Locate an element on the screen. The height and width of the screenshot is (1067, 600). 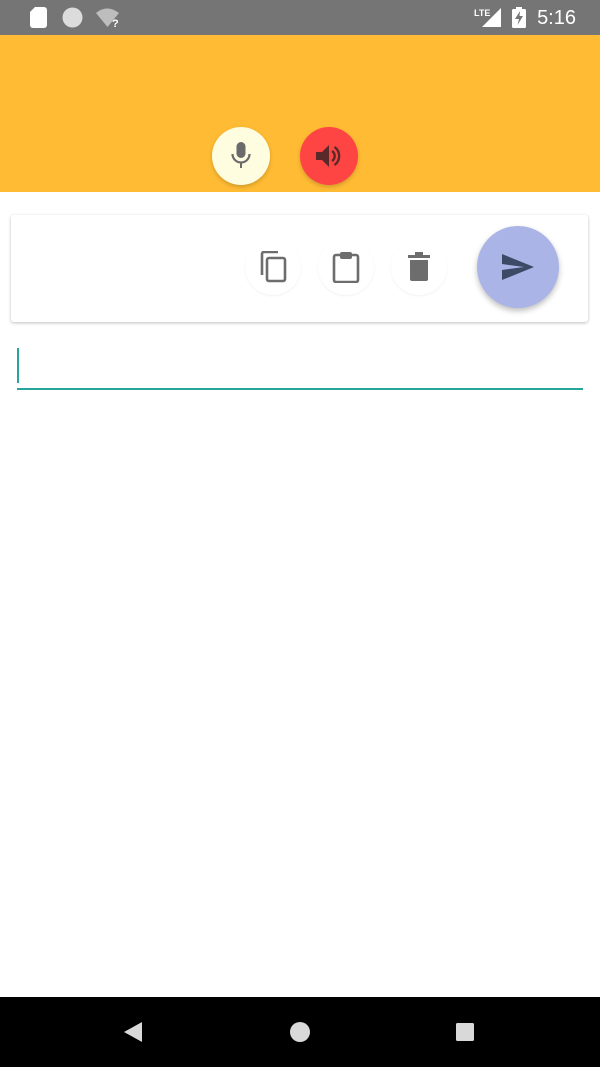
status-bar: ? LTE 5:16 is located at coordinates (300, 17).